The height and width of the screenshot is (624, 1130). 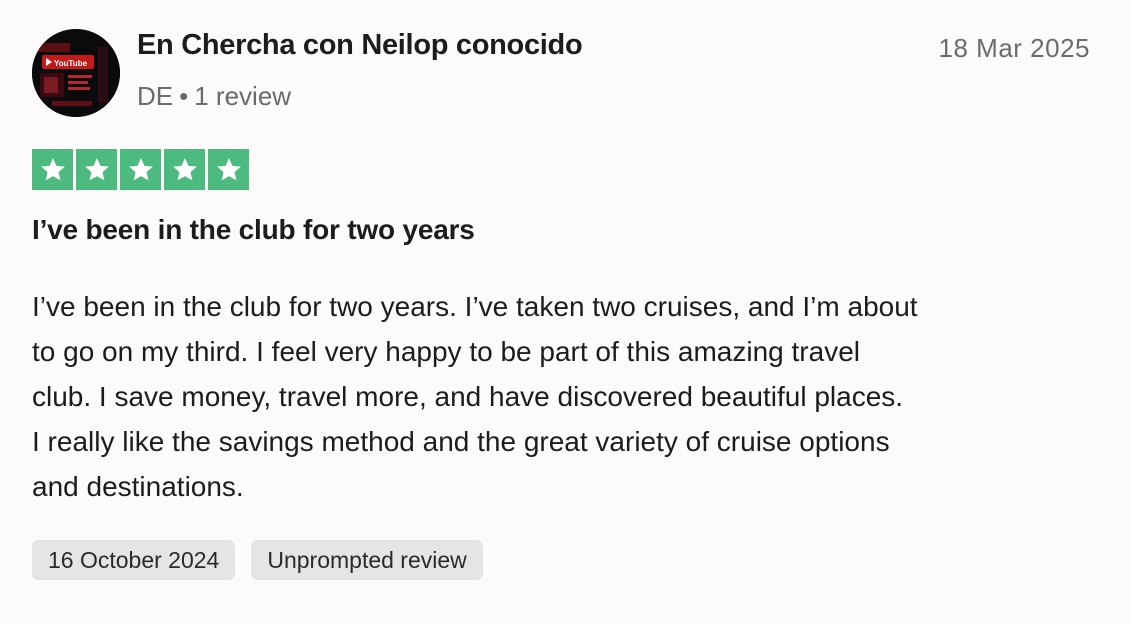 What do you see at coordinates (71, 63) in the screenshot?
I see `avatar-youtube-text: YouTube` at bounding box center [71, 63].